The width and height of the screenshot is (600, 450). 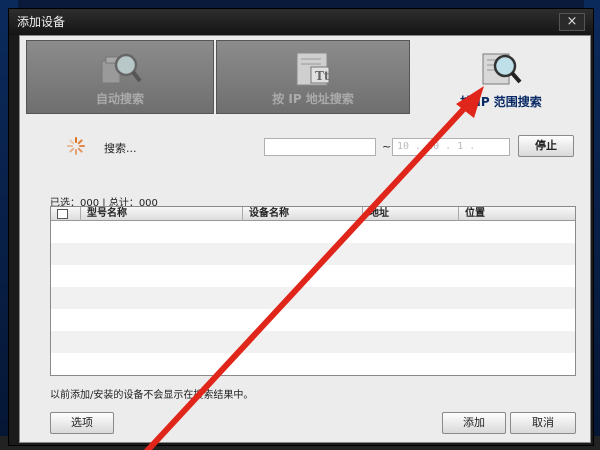 I want to click on loading-spinner-icon, so click(x=76, y=146).